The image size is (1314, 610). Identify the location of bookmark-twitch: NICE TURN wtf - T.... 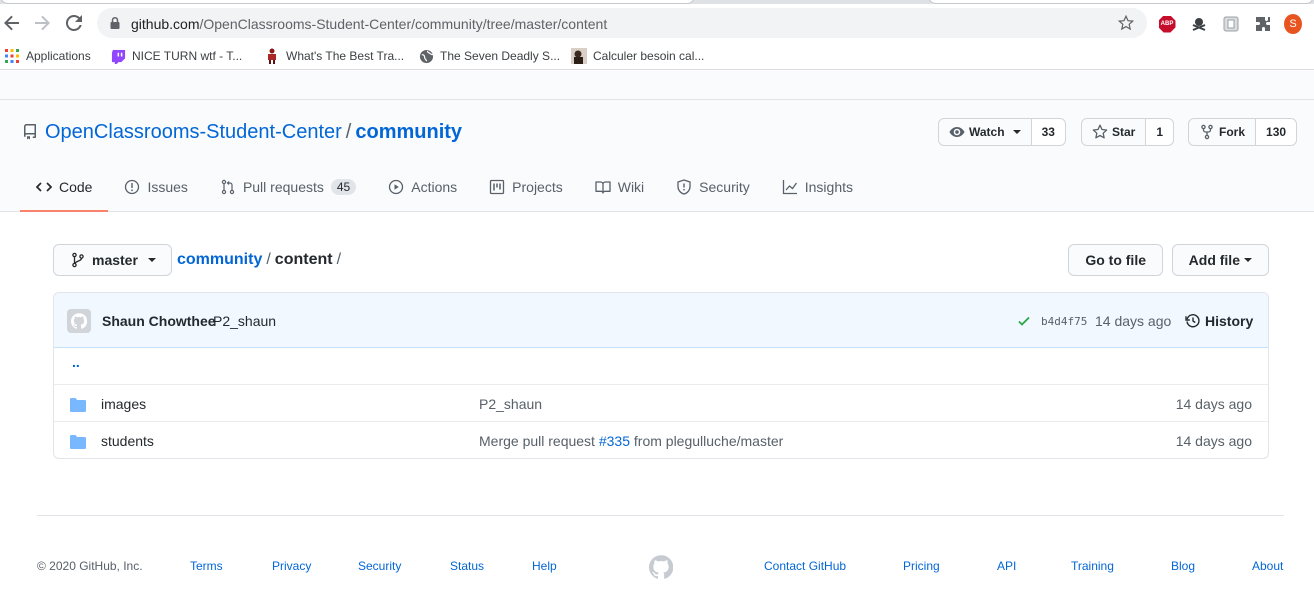
(176, 56).